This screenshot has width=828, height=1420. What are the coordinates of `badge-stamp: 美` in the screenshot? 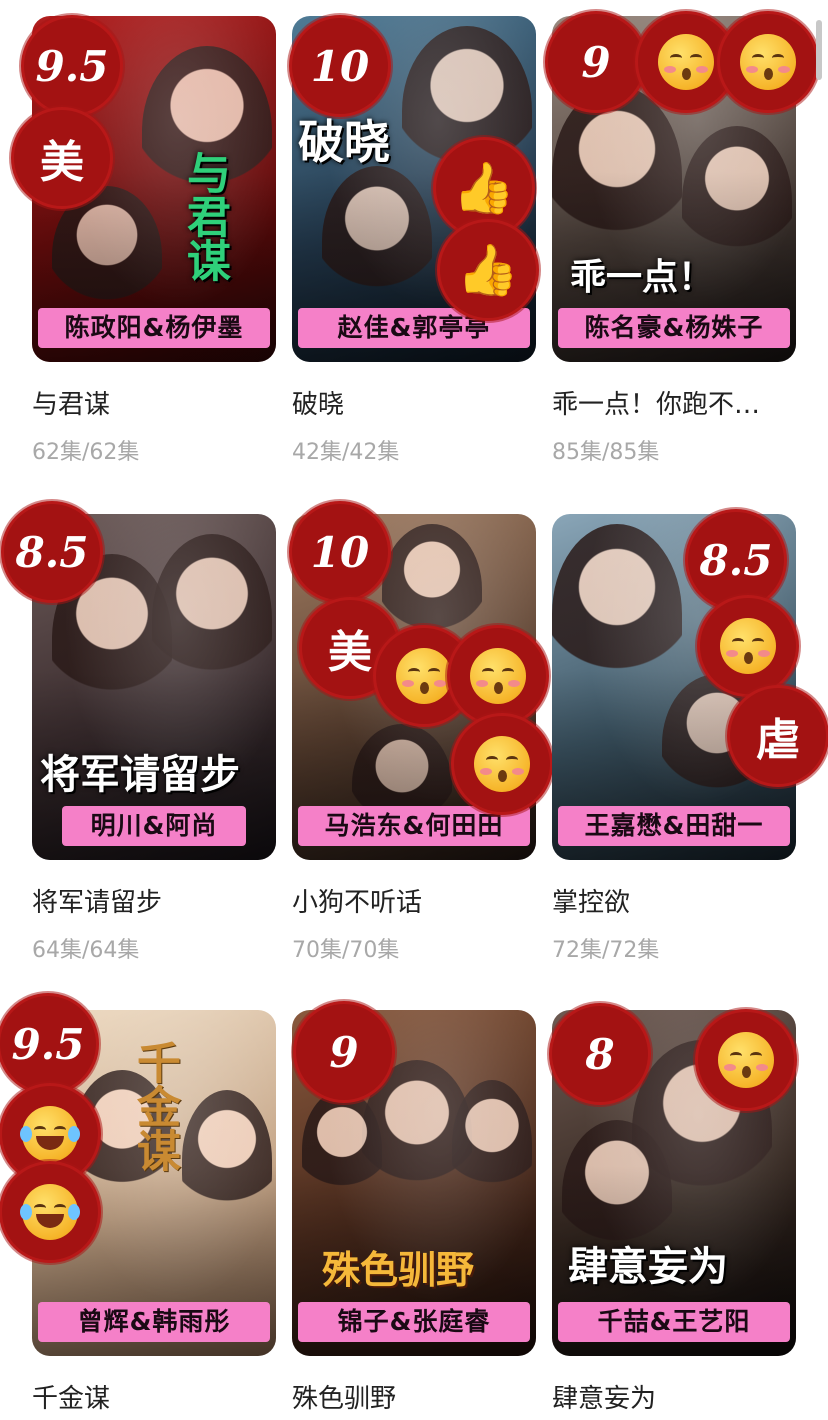 It's located at (62, 158).